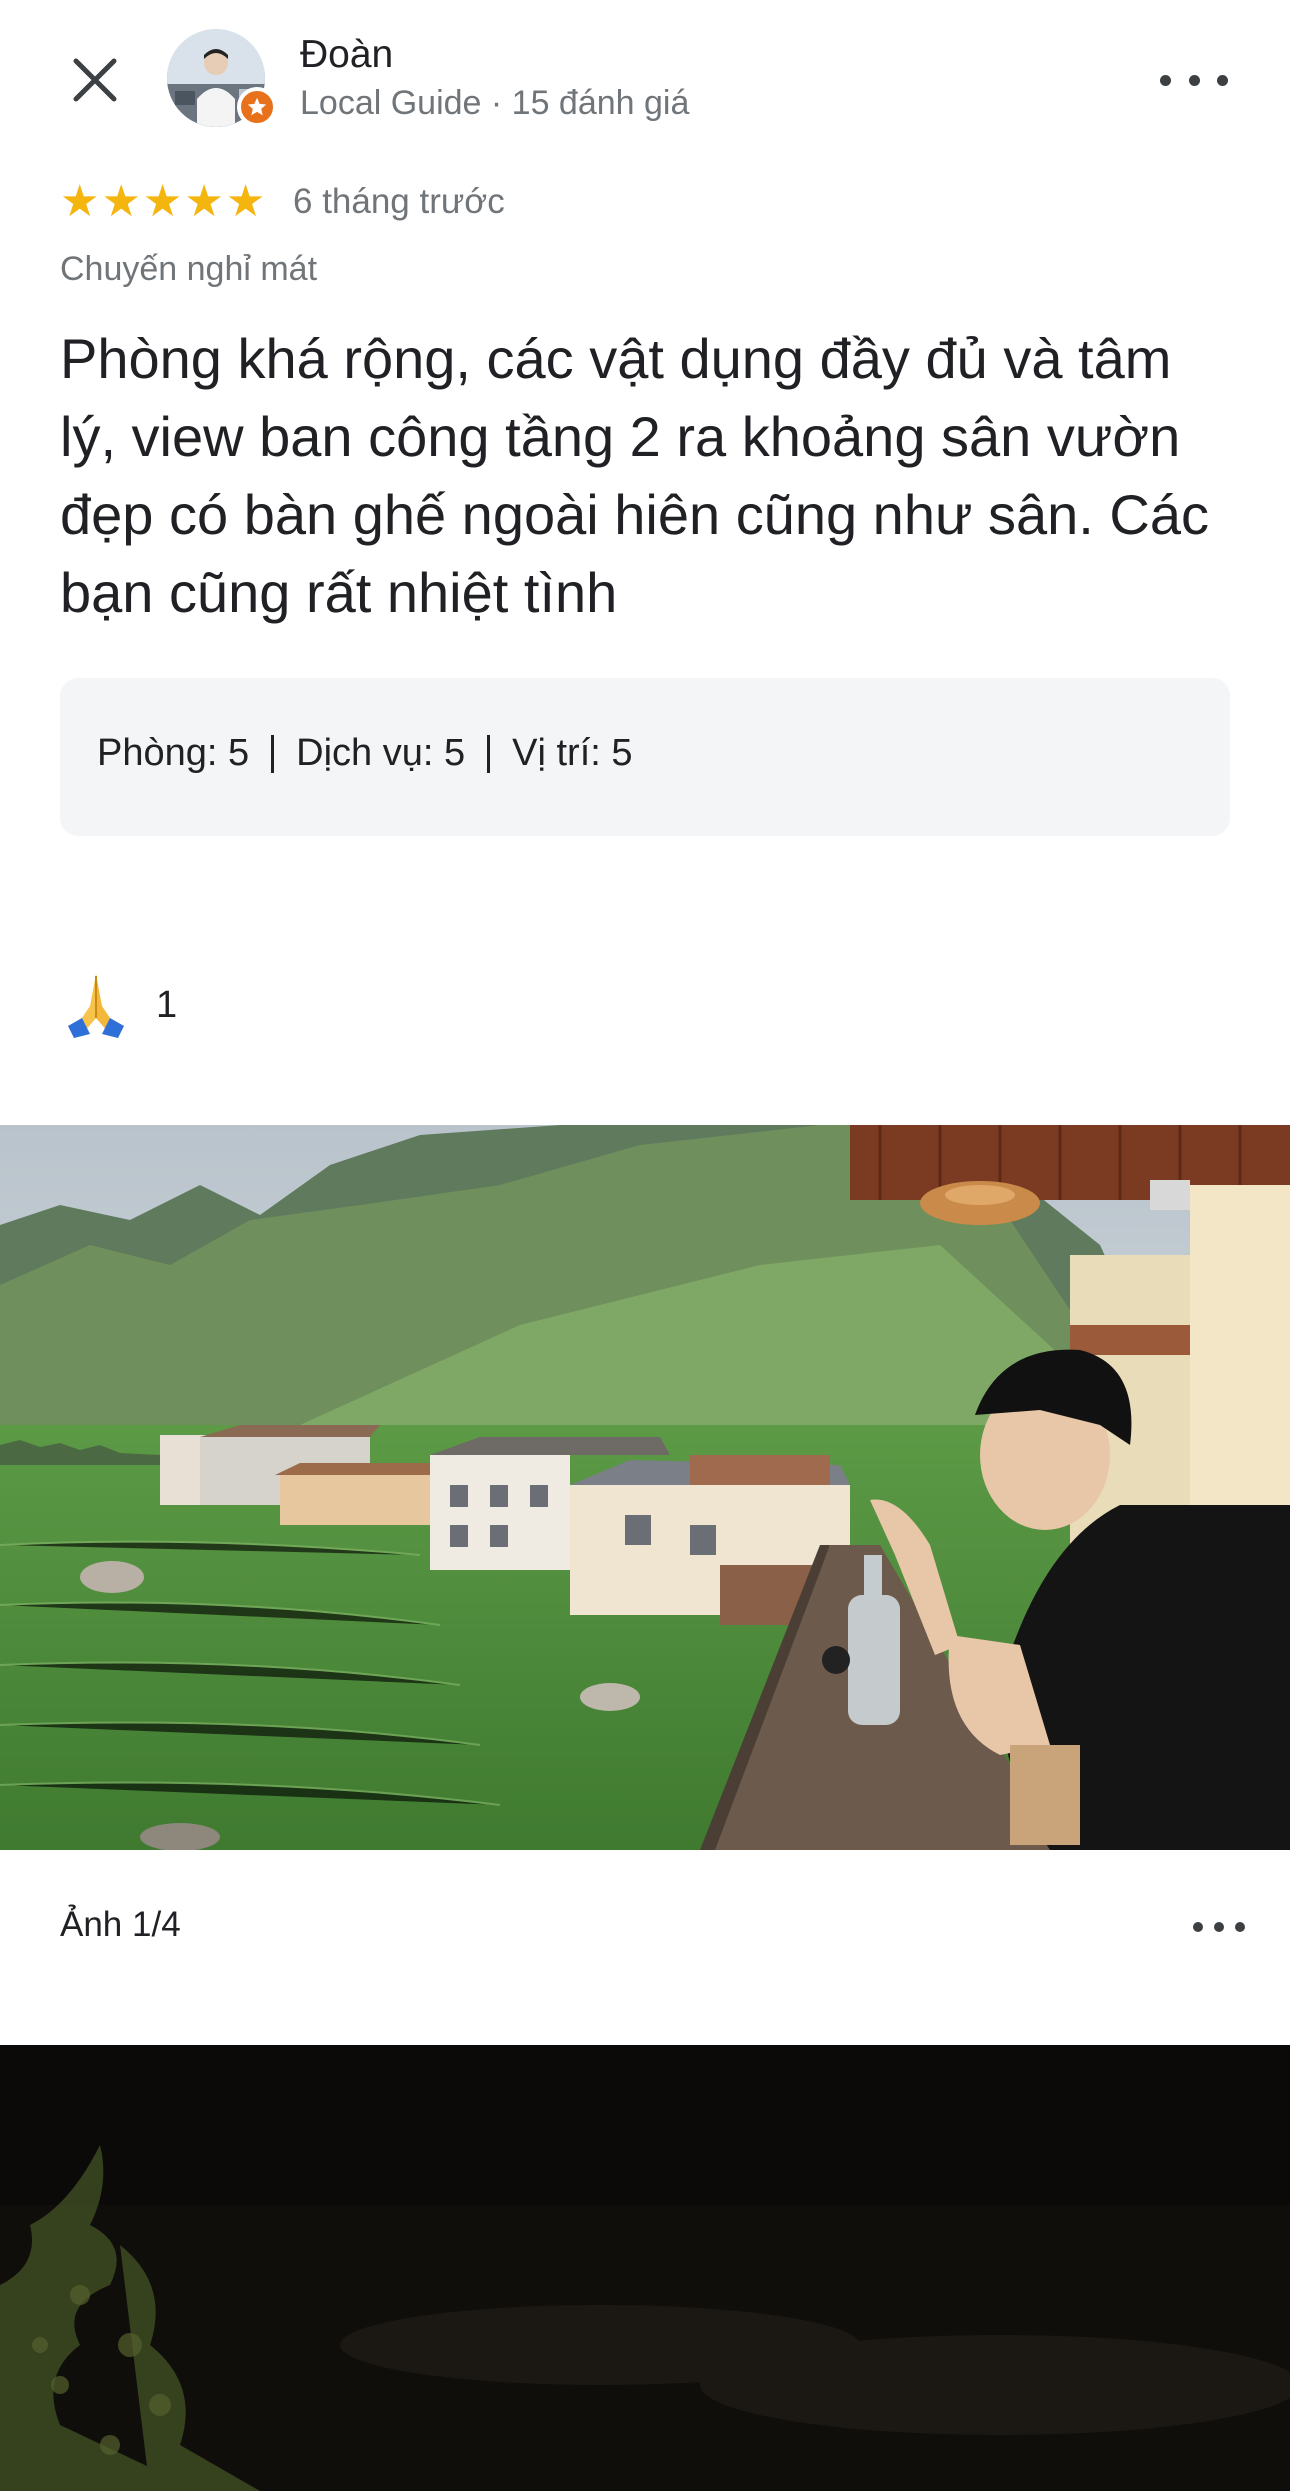 This screenshot has width=1290, height=2491. I want to click on photo-more-button, so click(1219, 1927).